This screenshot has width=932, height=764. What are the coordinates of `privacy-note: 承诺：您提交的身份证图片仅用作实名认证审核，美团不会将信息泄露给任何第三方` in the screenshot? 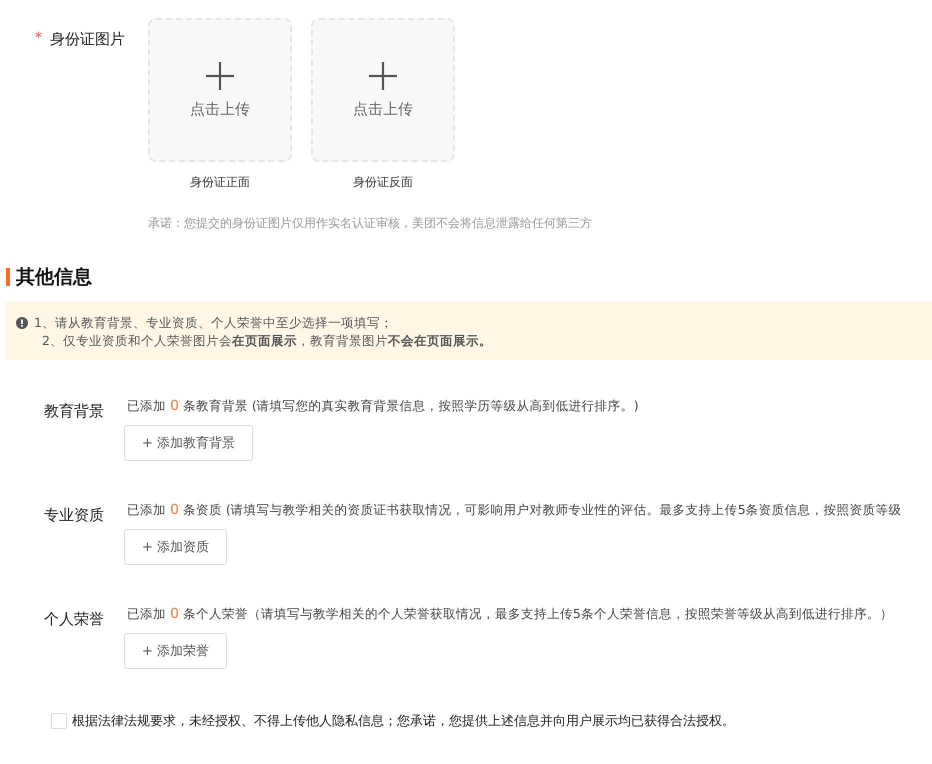 It's located at (370, 223).